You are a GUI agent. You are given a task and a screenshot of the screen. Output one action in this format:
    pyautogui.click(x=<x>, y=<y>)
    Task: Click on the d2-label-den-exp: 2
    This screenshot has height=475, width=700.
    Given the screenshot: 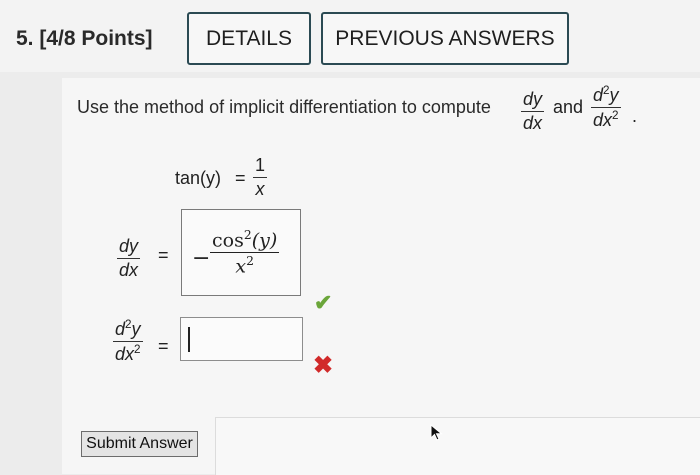 What is the action you would take?
    pyautogui.click(x=137, y=350)
    